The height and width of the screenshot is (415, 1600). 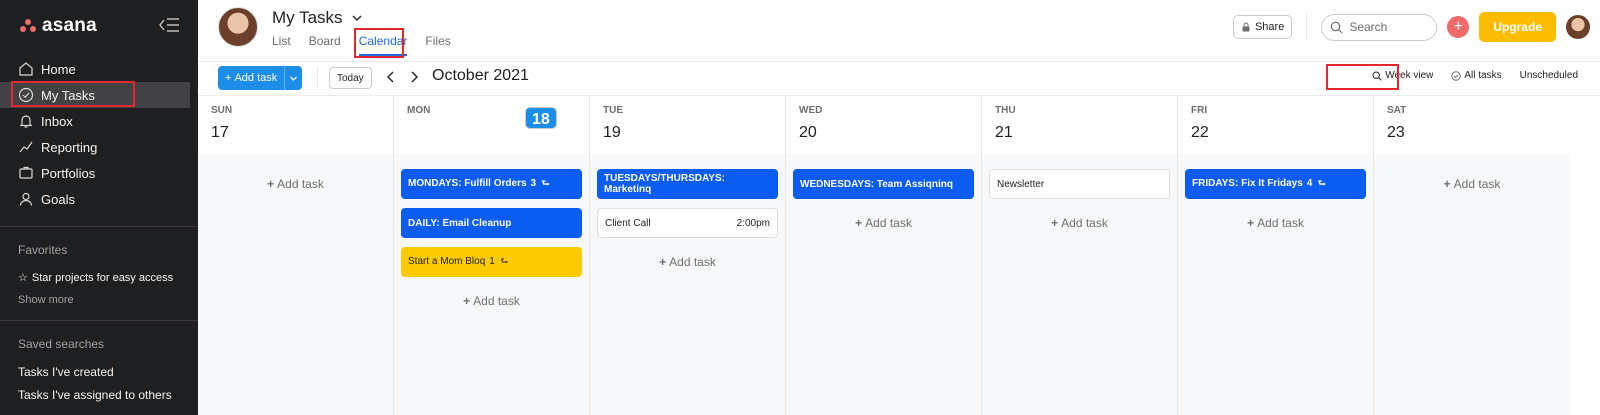 What do you see at coordinates (69, 25) in the screenshot?
I see `brand-name: asana` at bounding box center [69, 25].